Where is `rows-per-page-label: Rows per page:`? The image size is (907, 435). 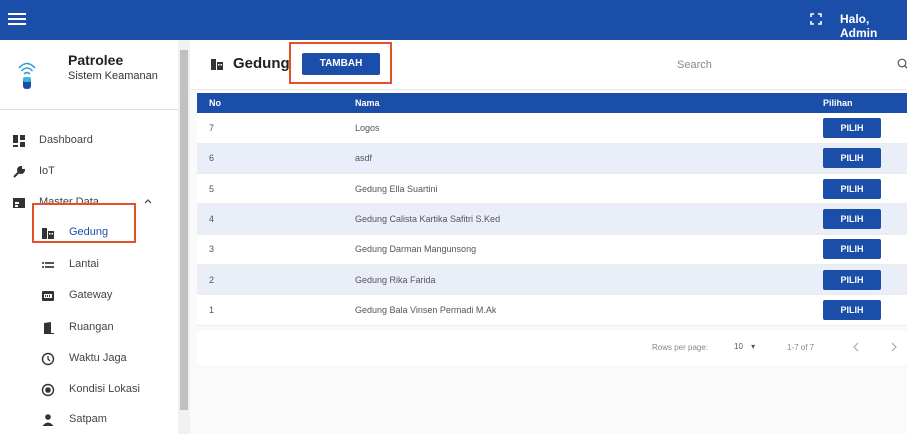 rows-per-page-label: Rows per page: is located at coordinates (680, 347).